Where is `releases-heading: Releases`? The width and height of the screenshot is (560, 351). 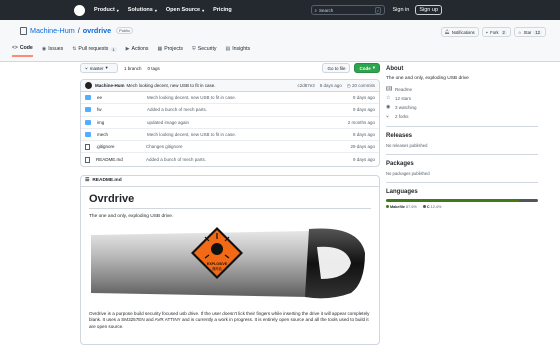
releases-heading: Releases is located at coordinates (466, 136).